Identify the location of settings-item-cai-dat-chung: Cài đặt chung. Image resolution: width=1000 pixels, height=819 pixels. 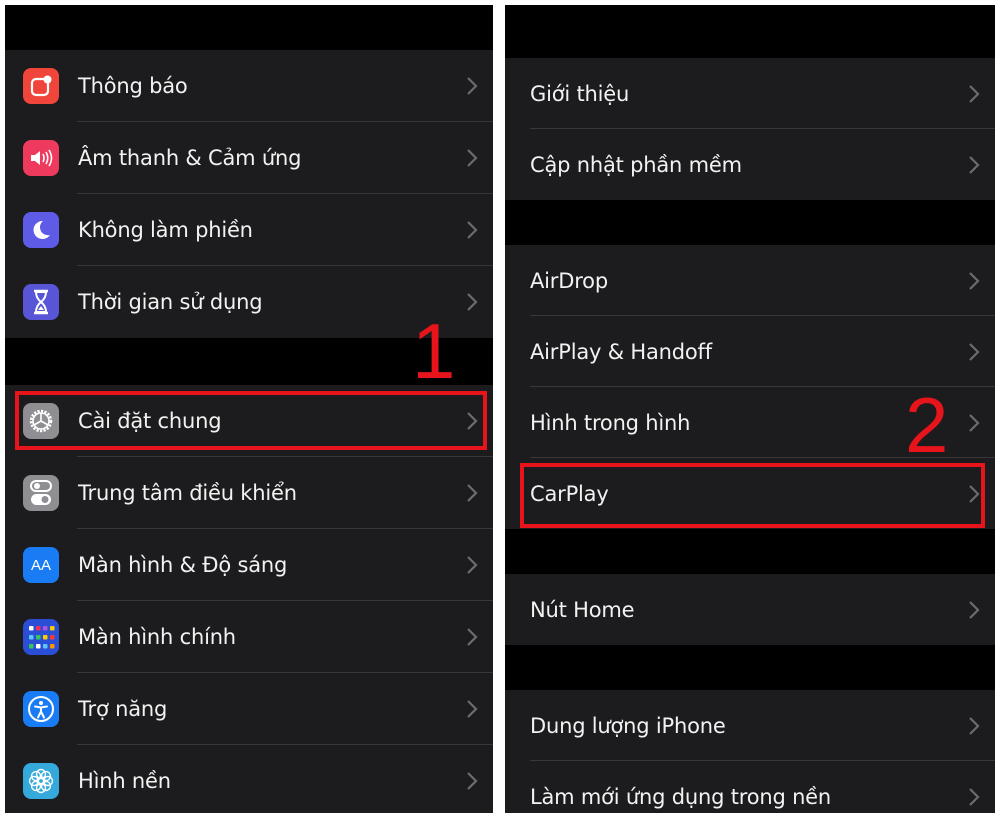
(249, 421).